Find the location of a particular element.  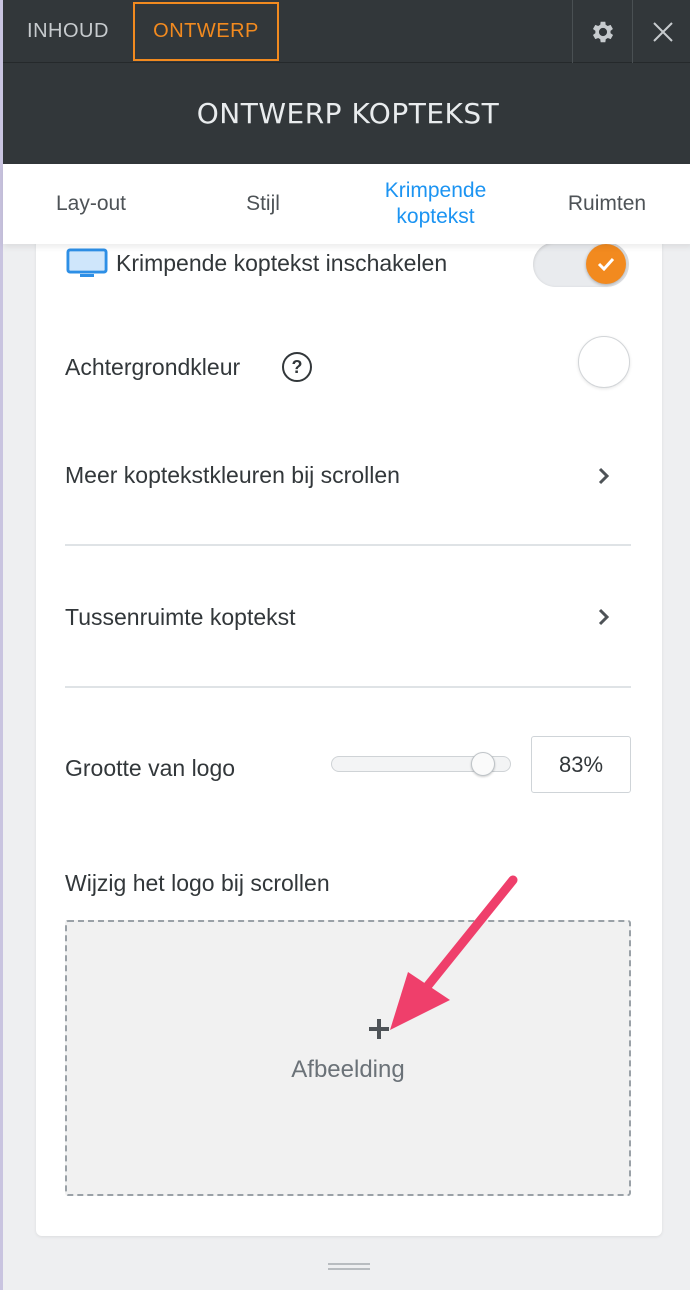

top-bar: INHOUD ONTWERP is located at coordinates (346, 31).